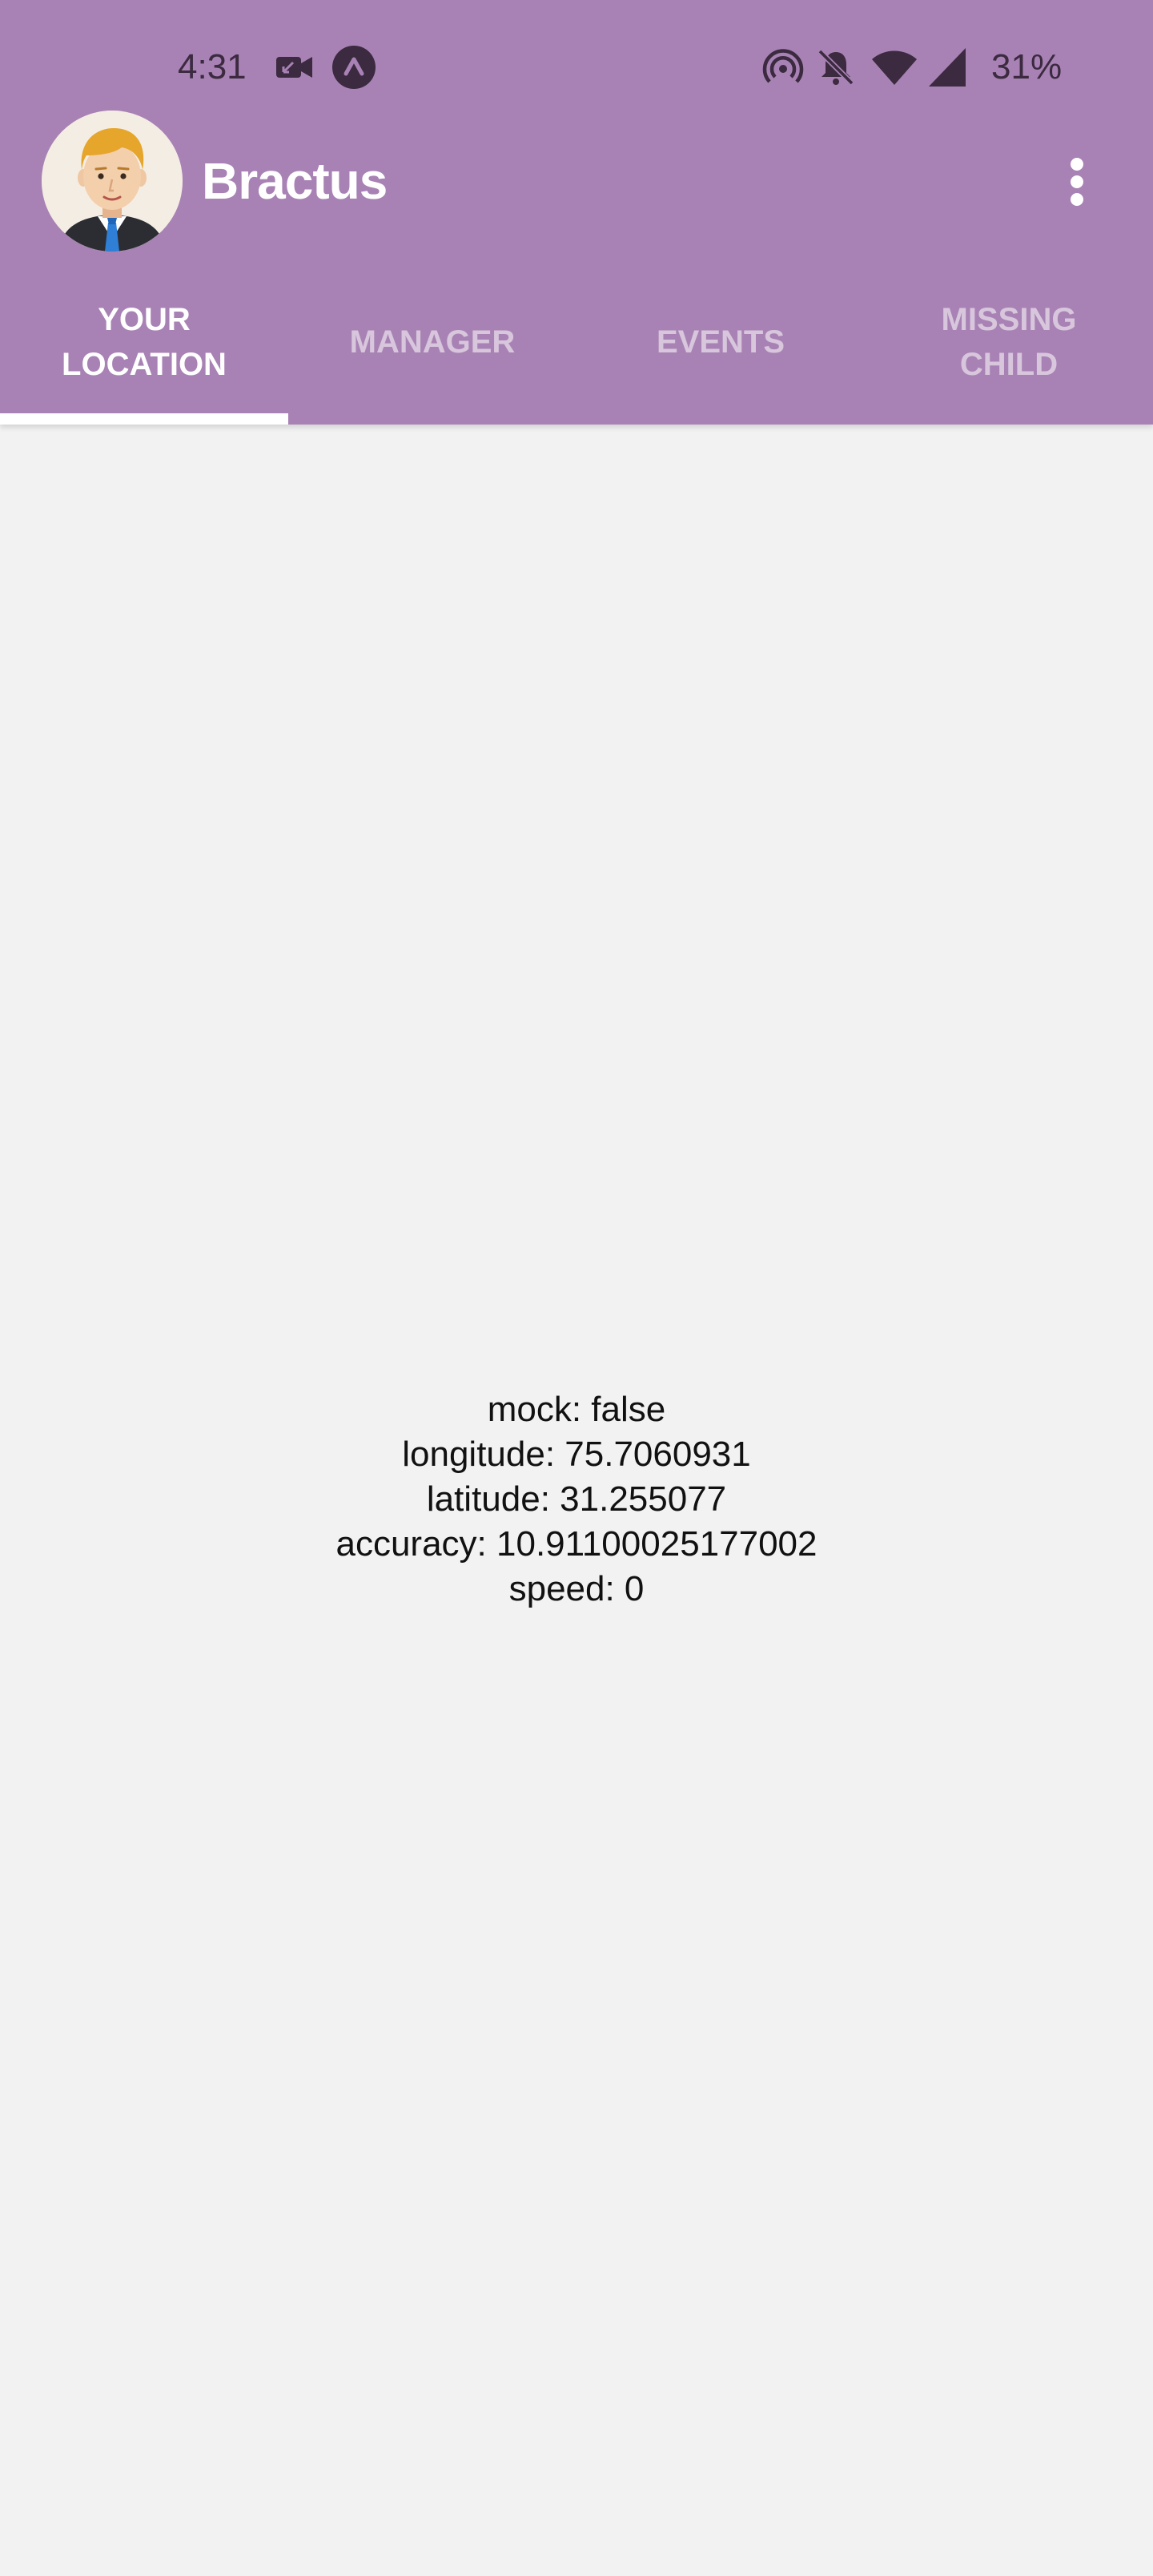  I want to click on speed-value: speed: 0, so click(576, 1588).